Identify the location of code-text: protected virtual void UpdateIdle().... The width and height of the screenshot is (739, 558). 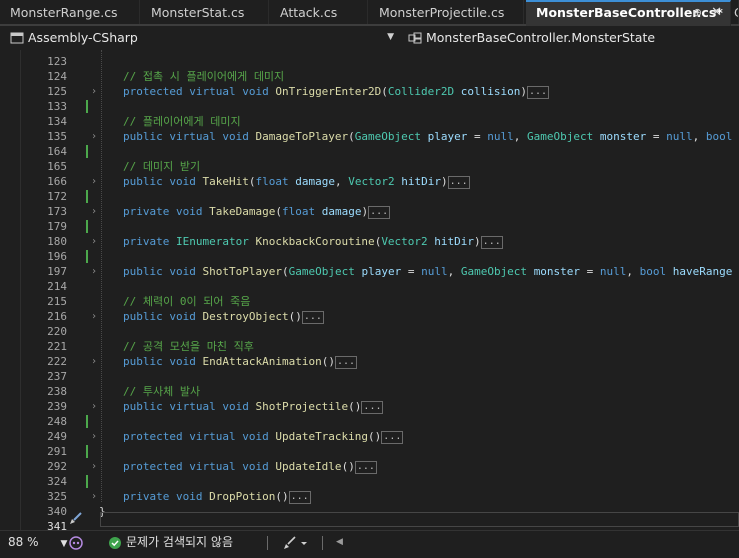
(431, 466).